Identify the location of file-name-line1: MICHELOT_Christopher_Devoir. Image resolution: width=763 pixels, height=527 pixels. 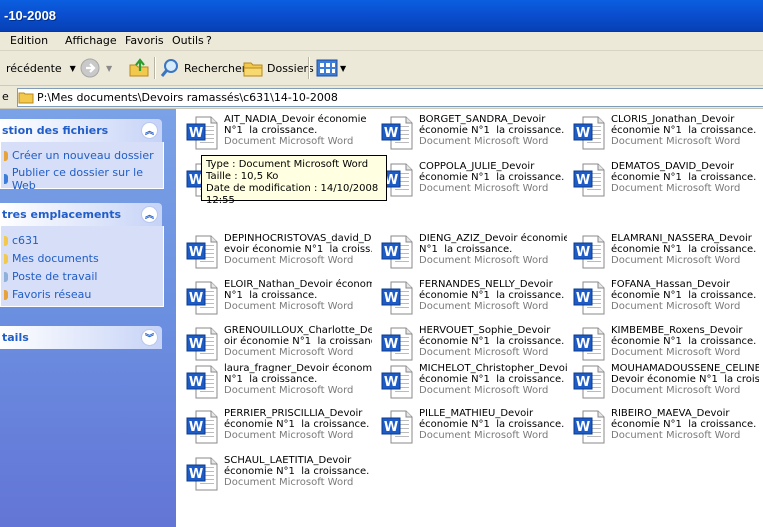
(493, 368).